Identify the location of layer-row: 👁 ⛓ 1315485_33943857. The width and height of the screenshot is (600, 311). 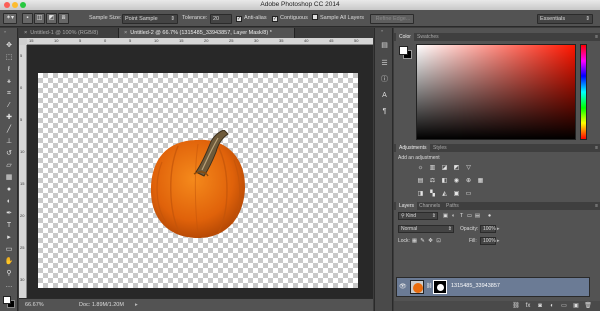
(493, 287).